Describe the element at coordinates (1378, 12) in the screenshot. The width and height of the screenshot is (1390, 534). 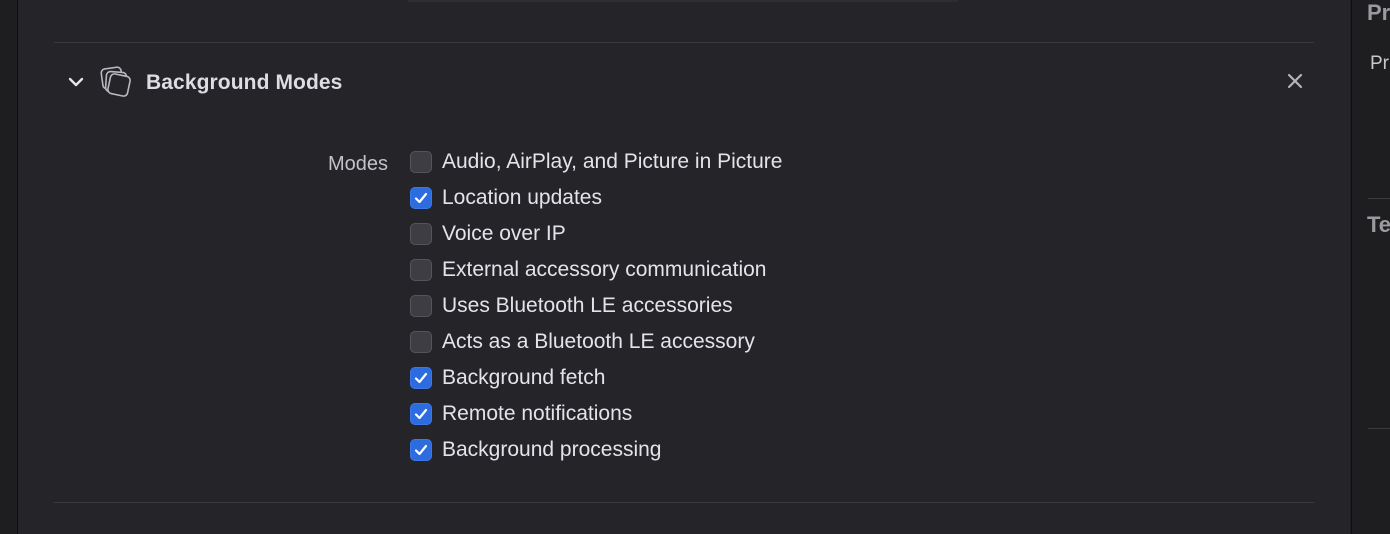
I see `inspector-heading: Pr` at that location.